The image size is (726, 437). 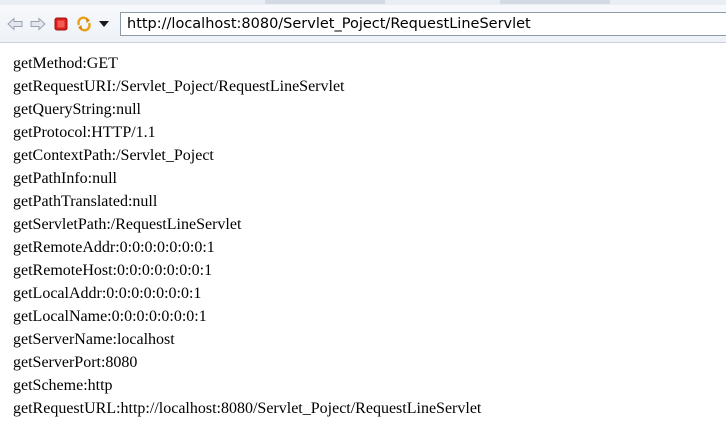 I want to click on forward-button, so click(x=38, y=24).